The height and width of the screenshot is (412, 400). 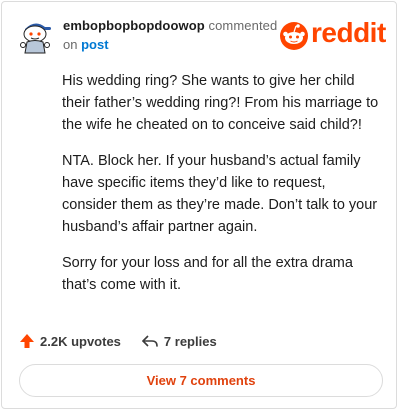 I want to click on reddit-wordmark: reddit, so click(x=348, y=32).